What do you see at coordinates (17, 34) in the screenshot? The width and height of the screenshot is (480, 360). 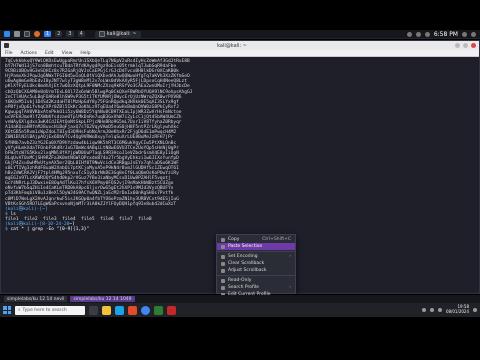 I see `file-manager-icon` at bounding box center [17, 34].